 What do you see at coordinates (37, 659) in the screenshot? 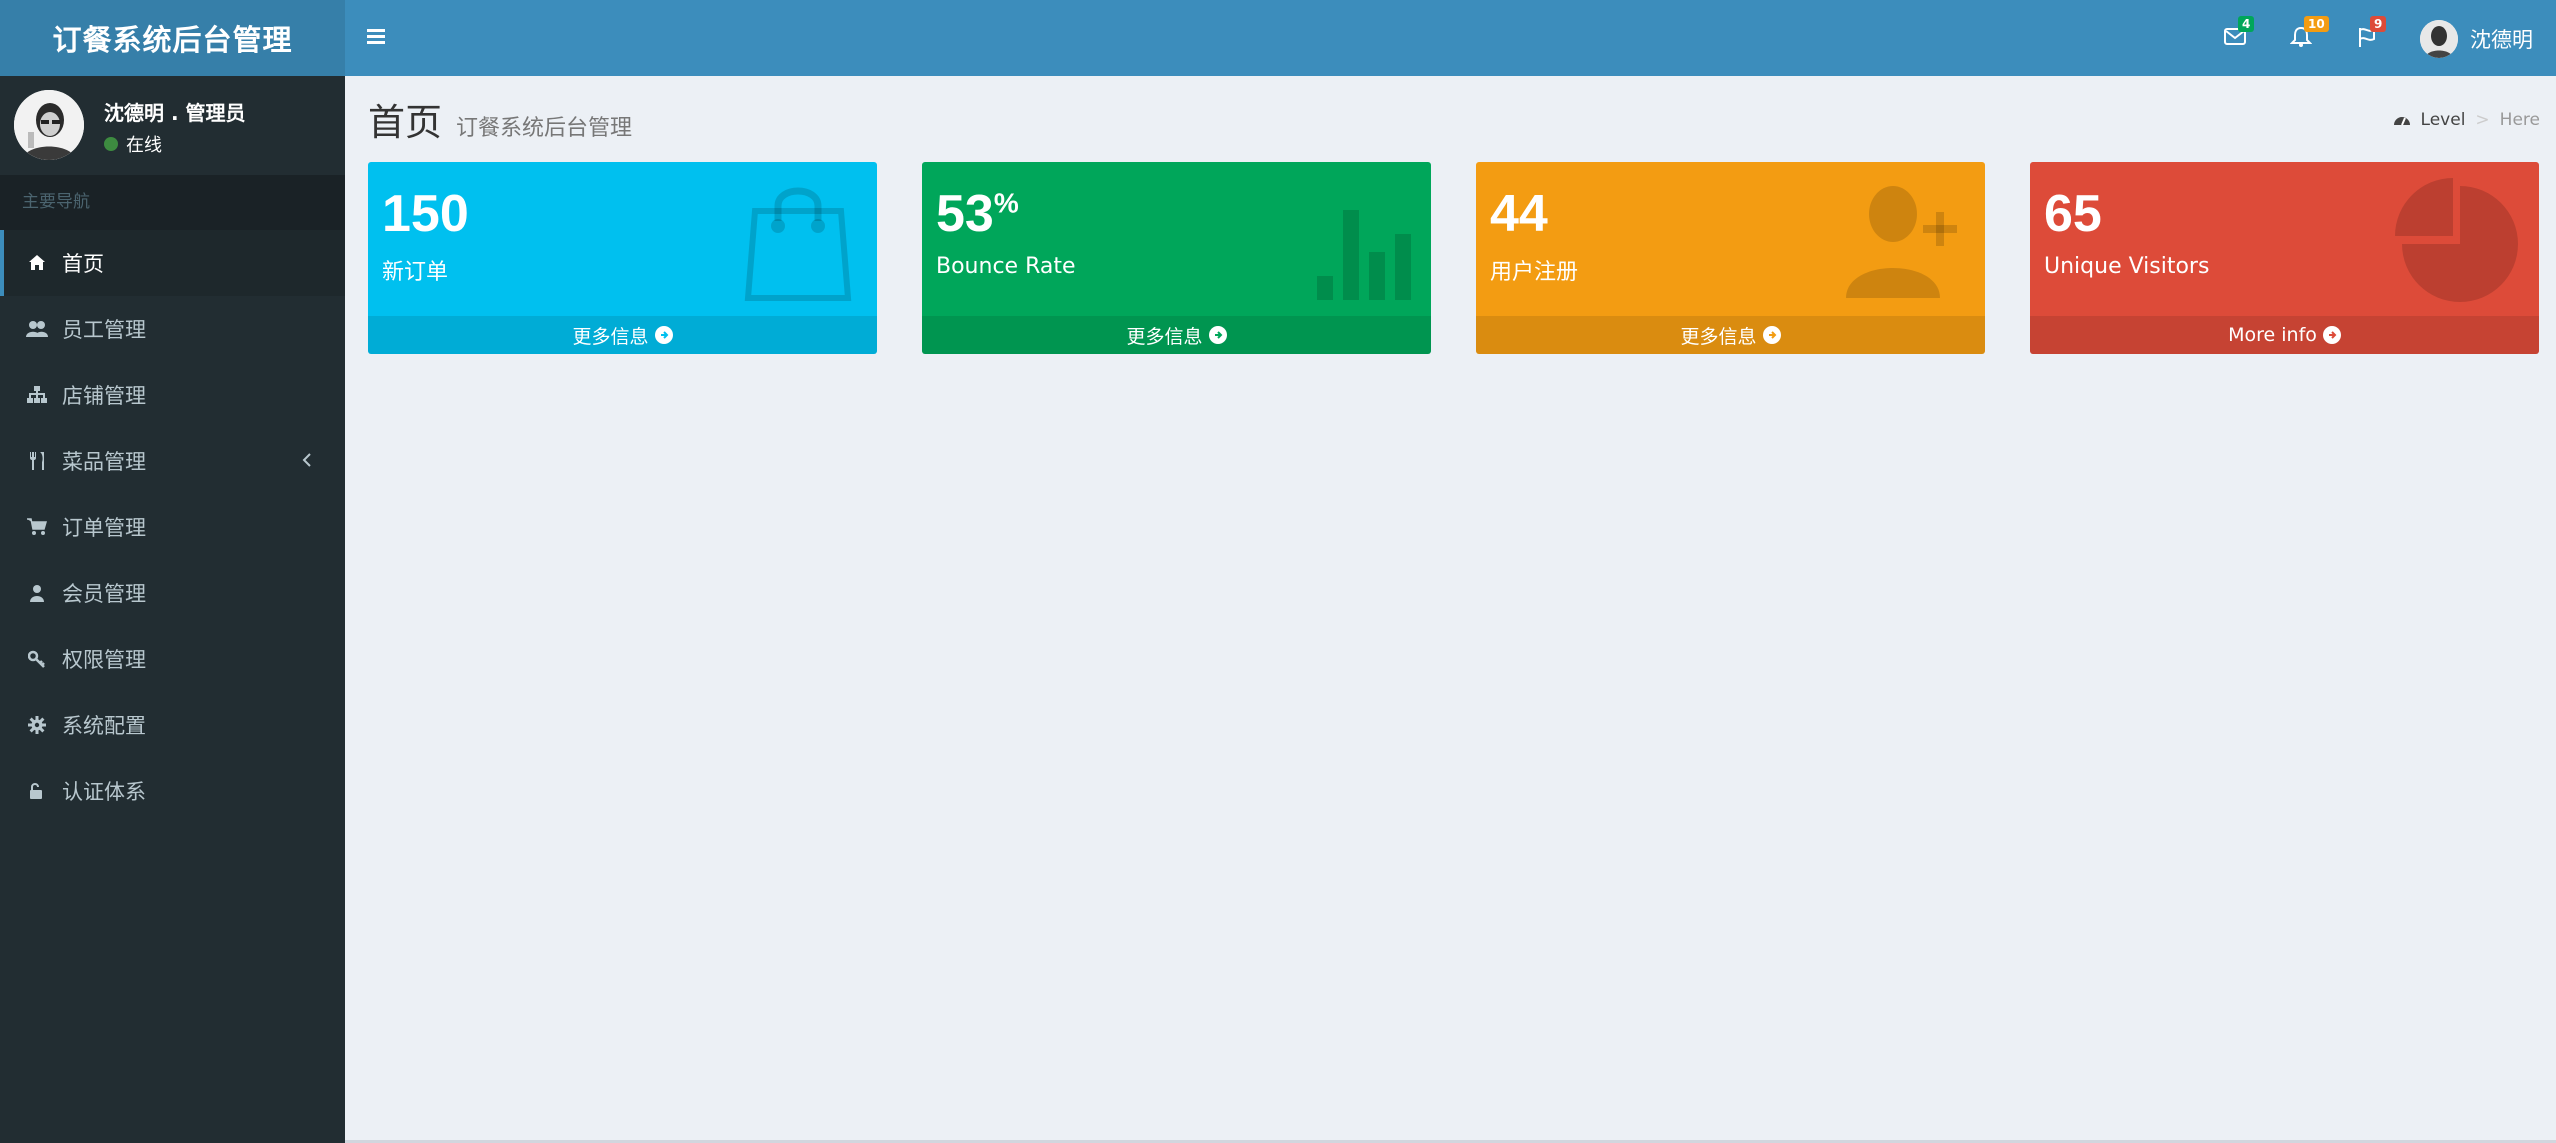
I see `key-icon` at bounding box center [37, 659].